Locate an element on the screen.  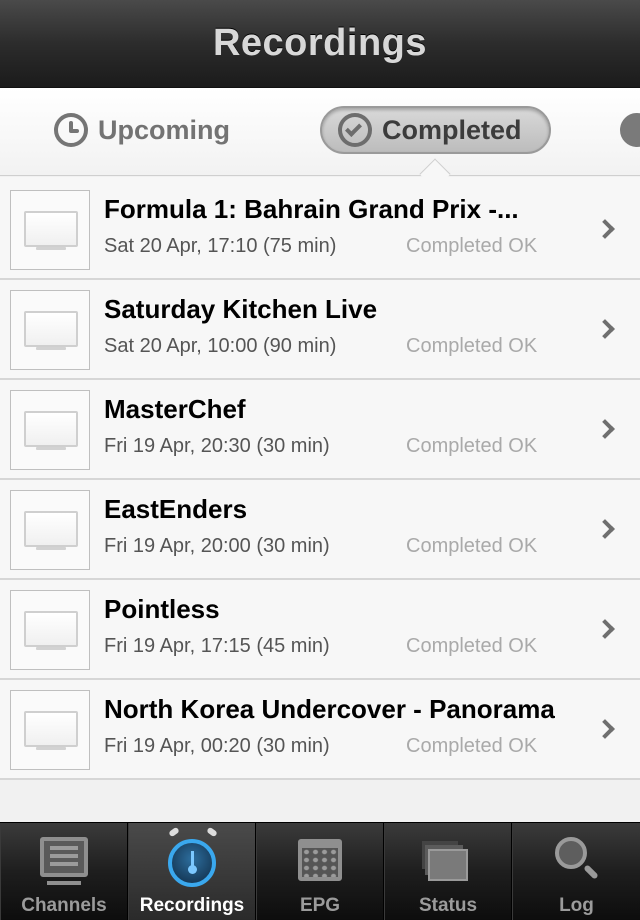
tab-recordings-label: Recordings is located at coordinates (192, 905).